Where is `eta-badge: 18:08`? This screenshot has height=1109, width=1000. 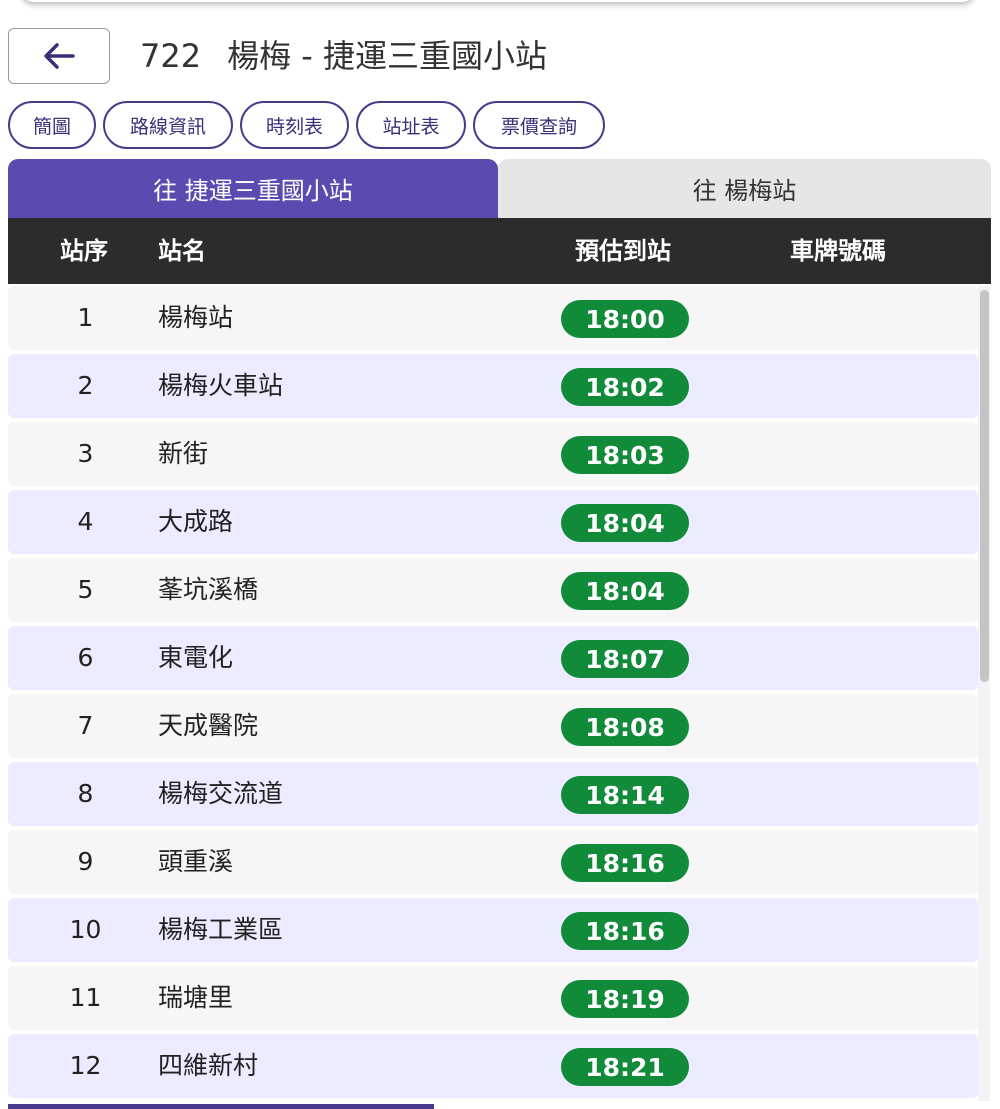
eta-badge: 18:08 is located at coordinates (625, 727).